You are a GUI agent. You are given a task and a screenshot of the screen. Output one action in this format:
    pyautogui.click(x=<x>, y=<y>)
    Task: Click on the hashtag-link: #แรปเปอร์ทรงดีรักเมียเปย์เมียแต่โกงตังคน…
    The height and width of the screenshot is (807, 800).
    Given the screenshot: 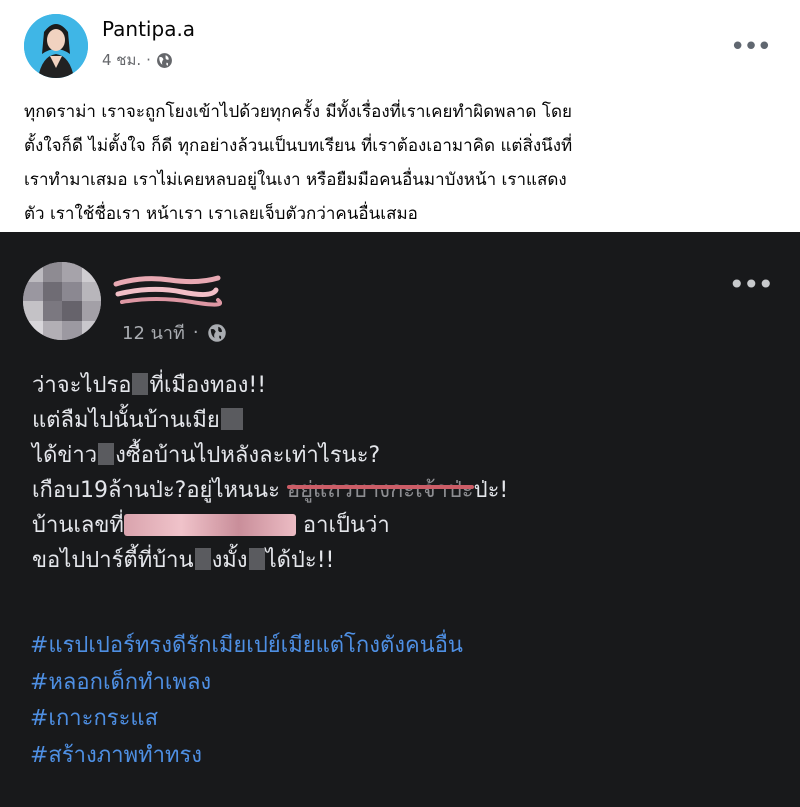 What is the action you would take?
    pyautogui.click(x=246, y=646)
    